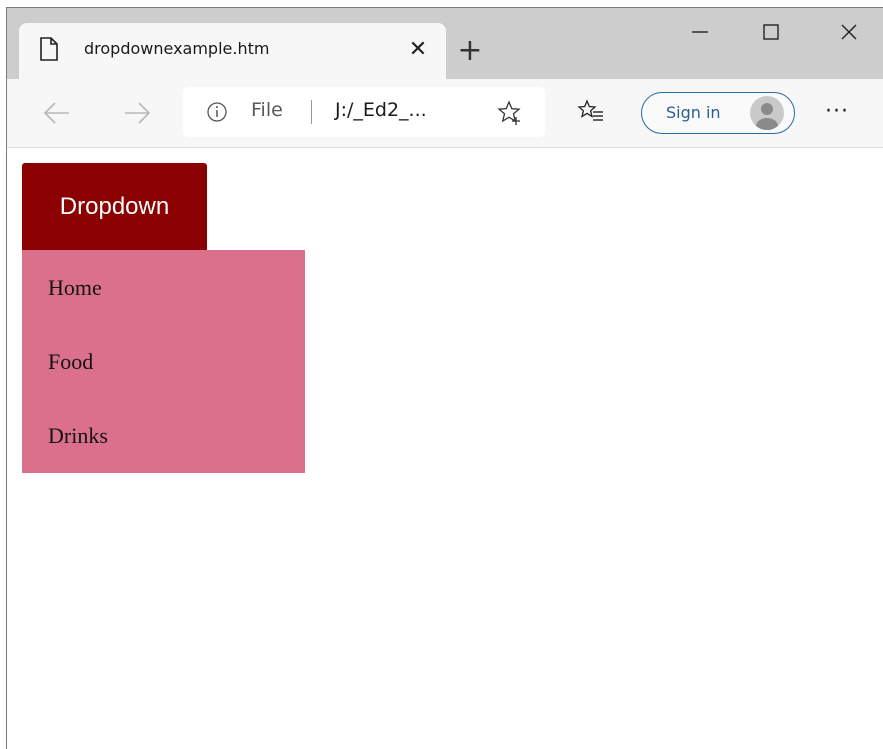 This screenshot has height=749, width=883. Describe the element at coordinates (163, 361) in the screenshot. I see `dropdown-menu: Home Food Drinks` at that location.